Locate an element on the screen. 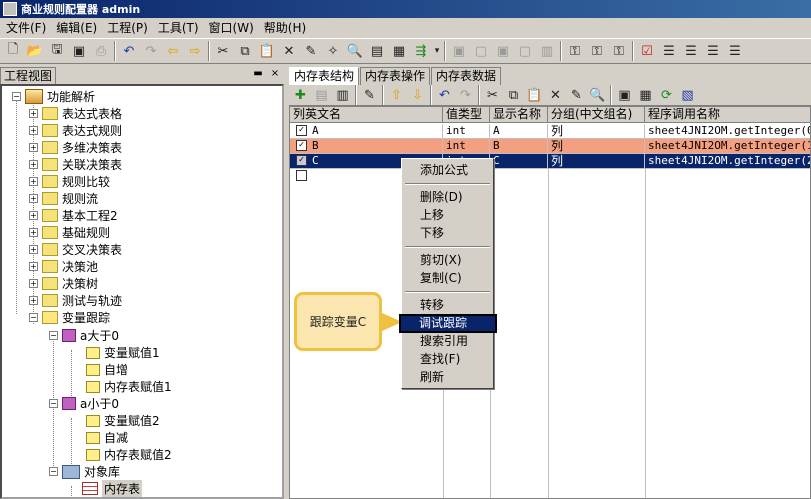 The width and height of the screenshot is (811, 499). column-header: 分组(中文组名) is located at coordinates (596, 115).